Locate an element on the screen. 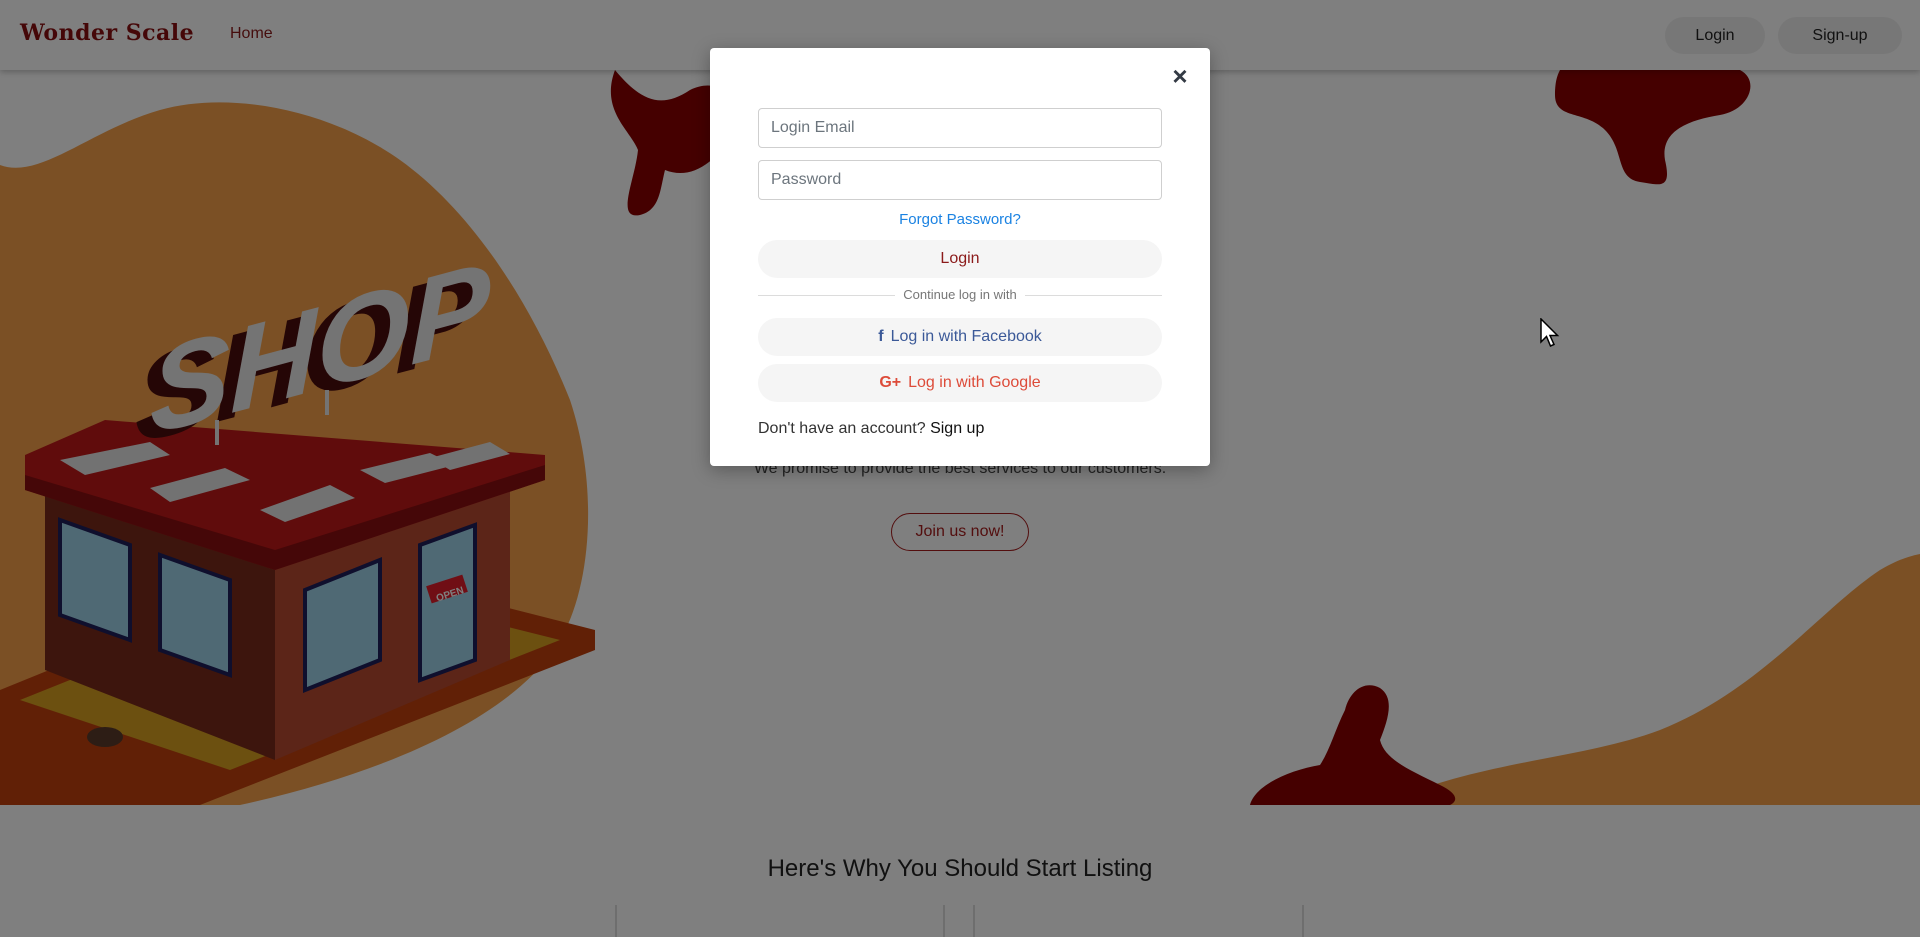 This screenshot has height=937, width=1920. facebook-login-button: f Log in with Facebook is located at coordinates (960, 337).